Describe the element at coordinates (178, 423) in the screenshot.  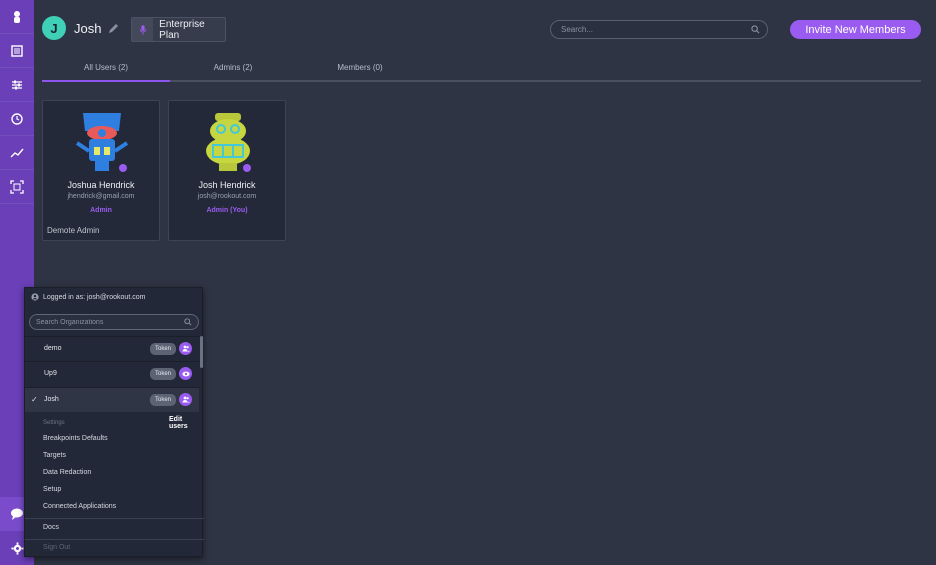
I see `edit-users-tooltip: Edit users` at that location.